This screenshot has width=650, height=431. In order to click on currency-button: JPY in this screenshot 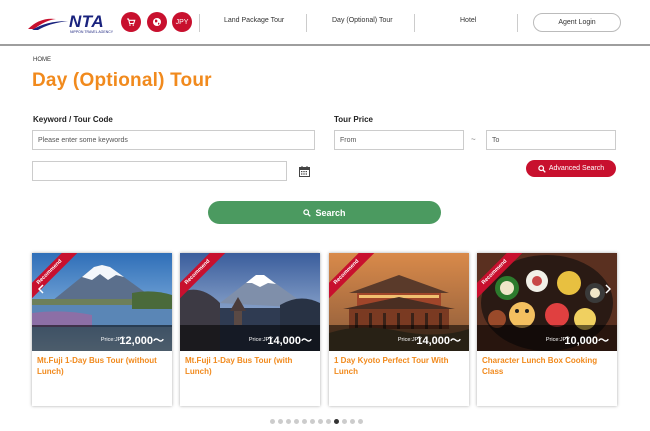, I will do `click(182, 22)`.